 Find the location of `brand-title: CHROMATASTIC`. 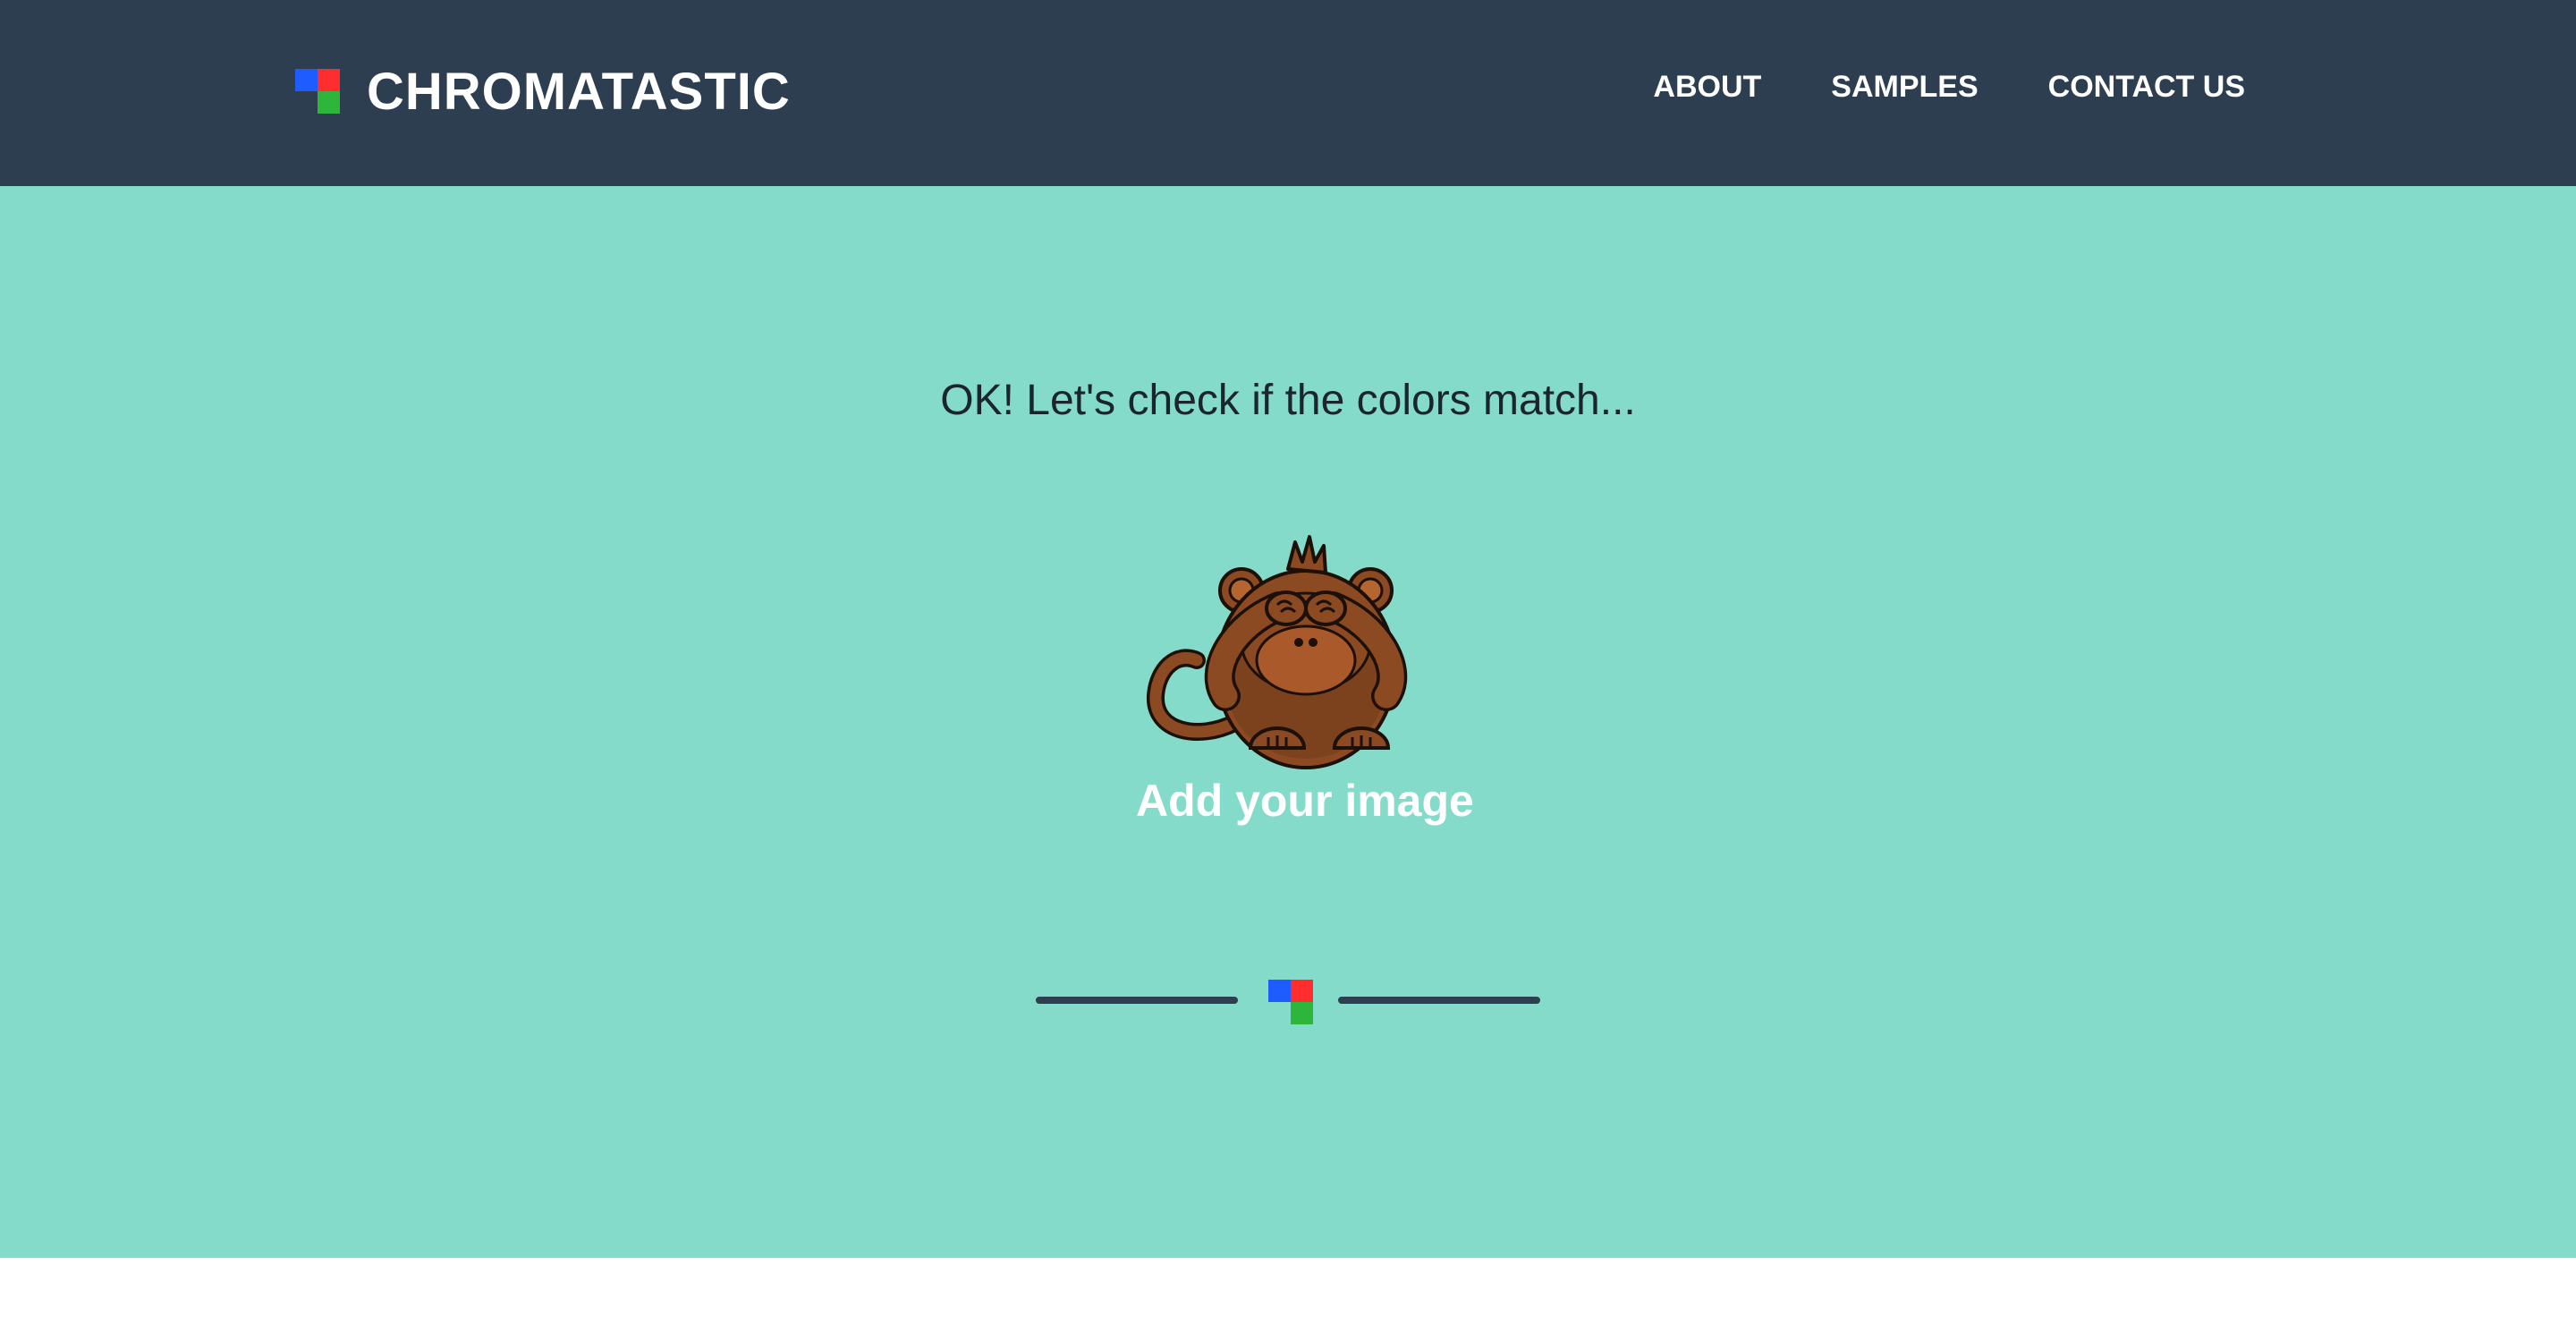

brand-title: CHROMATASTIC is located at coordinates (579, 92).